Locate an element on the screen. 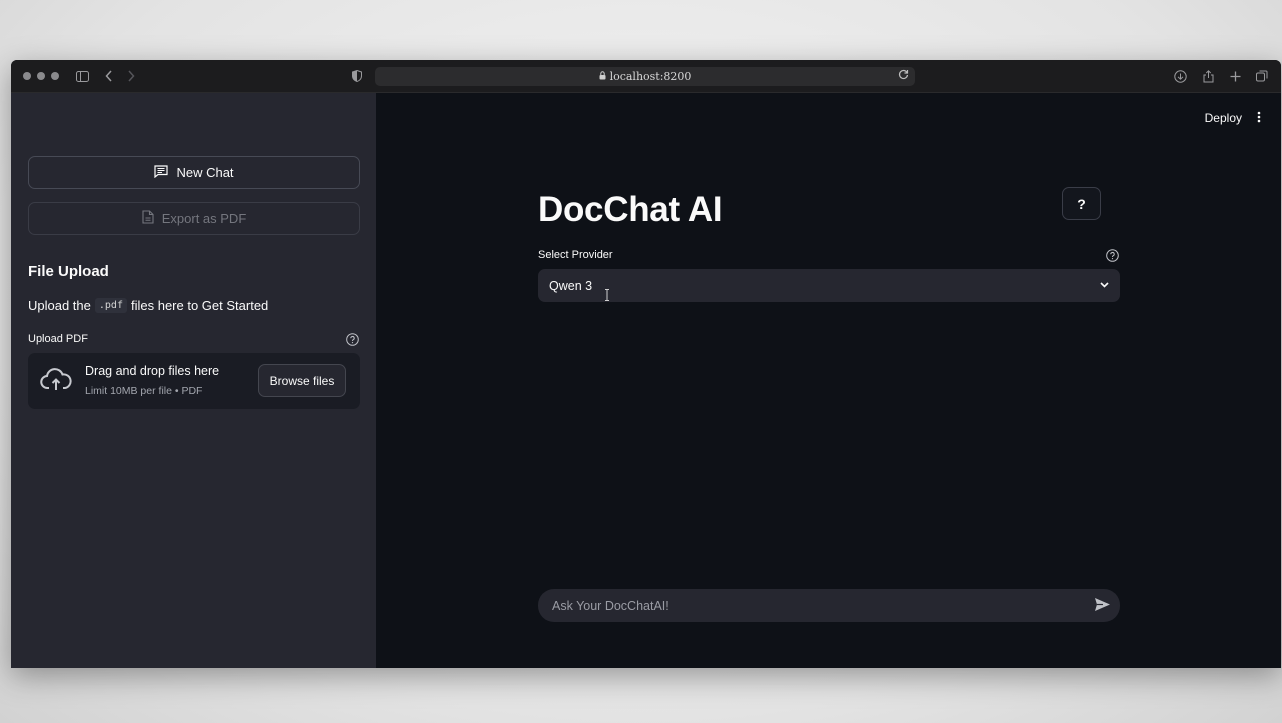 The height and width of the screenshot is (723, 1282). address-bar: localhost:8200 is located at coordinates (645, 76).